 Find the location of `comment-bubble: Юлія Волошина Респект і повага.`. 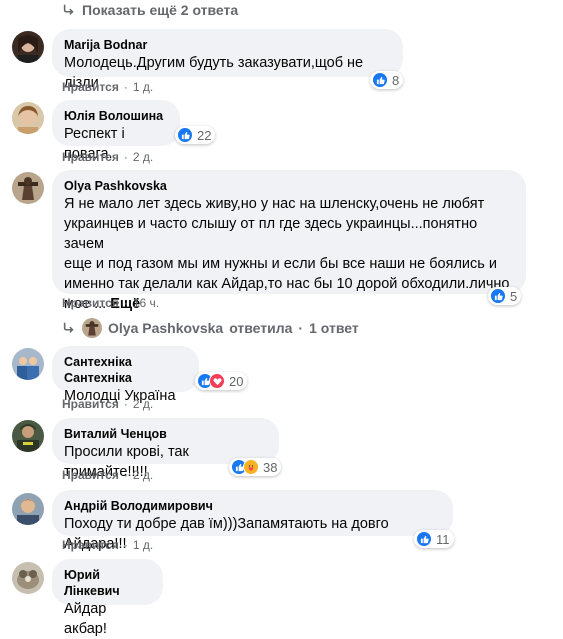

comment-bubble: Юлія Волошина Респект і повага. is located at coordinates (116, 131).